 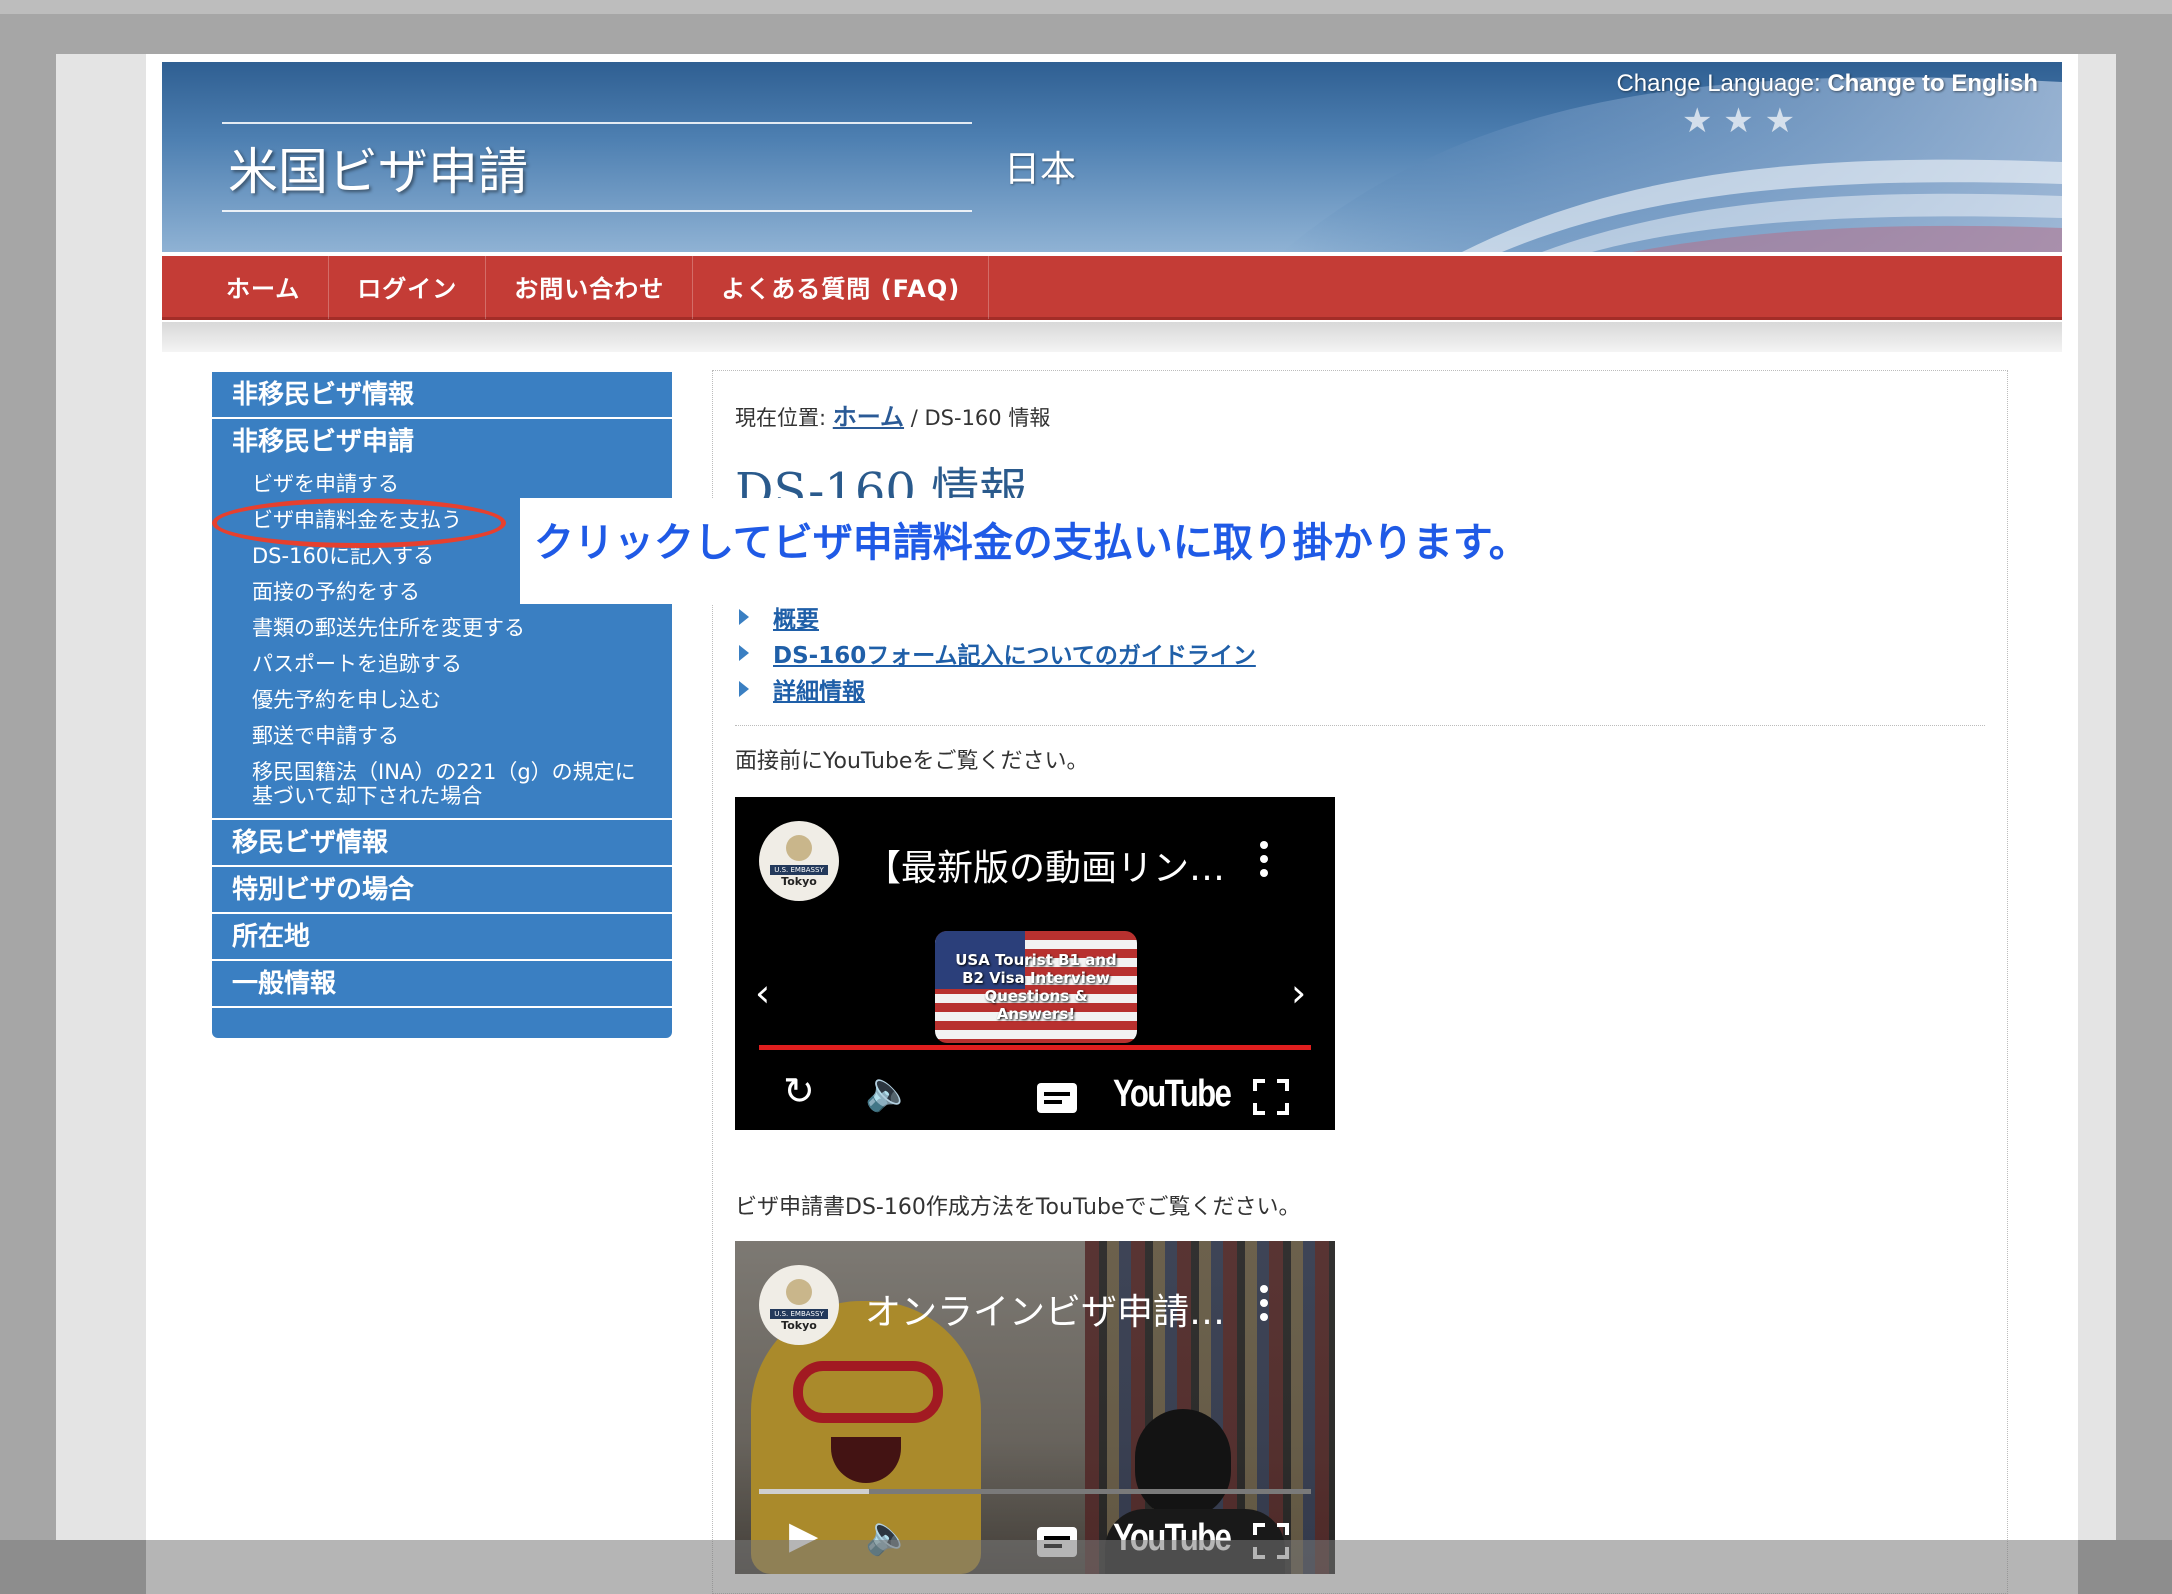 I want to click on highlight-oval, so click(x=359, y=523).